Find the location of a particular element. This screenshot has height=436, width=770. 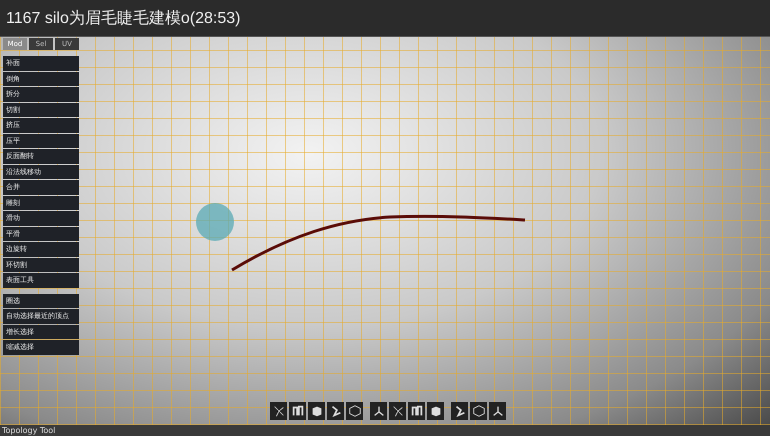

status-text: Topology Tool is located at coordinates (29, 430).